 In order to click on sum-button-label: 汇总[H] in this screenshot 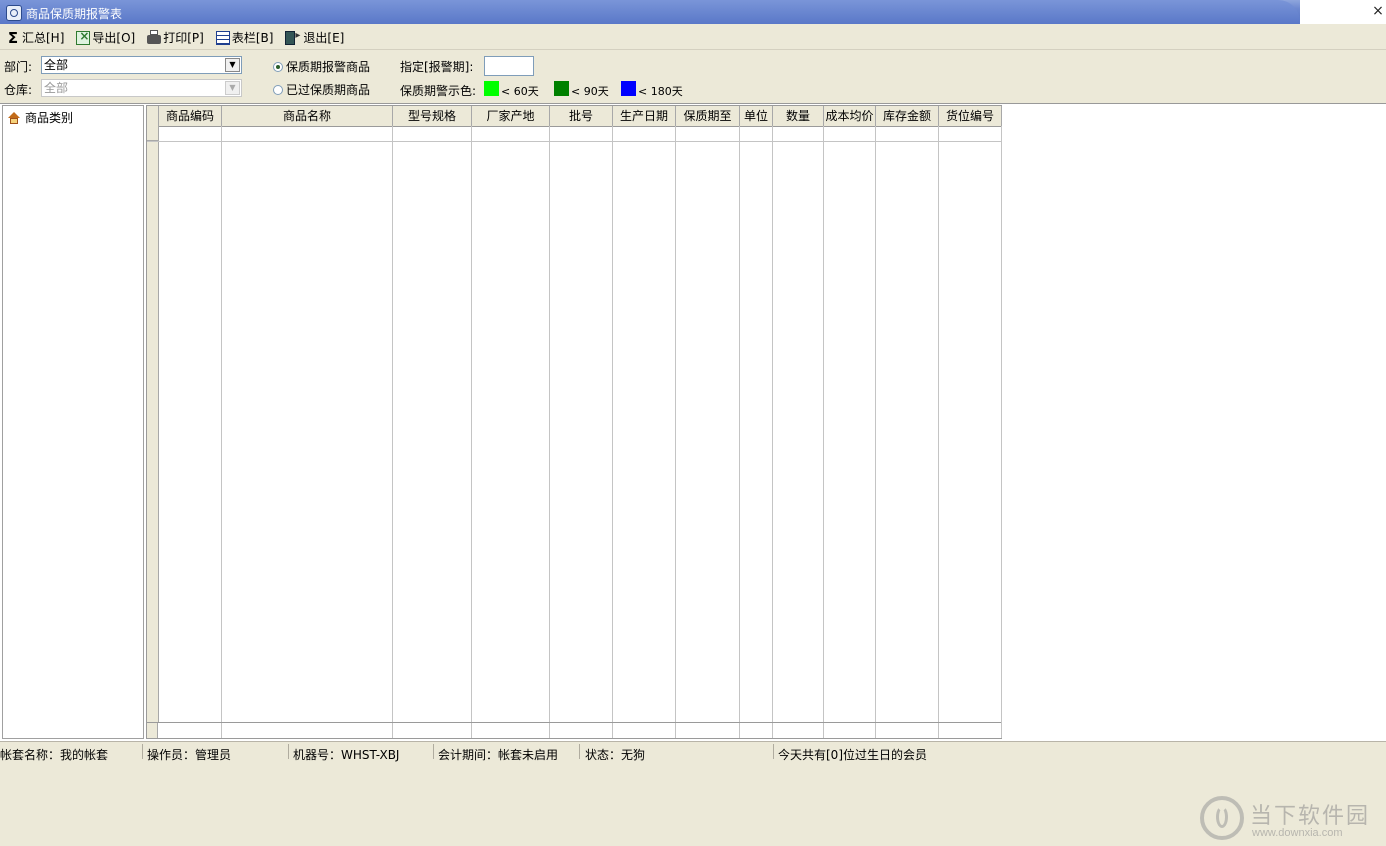, I will do `click(43, 38)`.